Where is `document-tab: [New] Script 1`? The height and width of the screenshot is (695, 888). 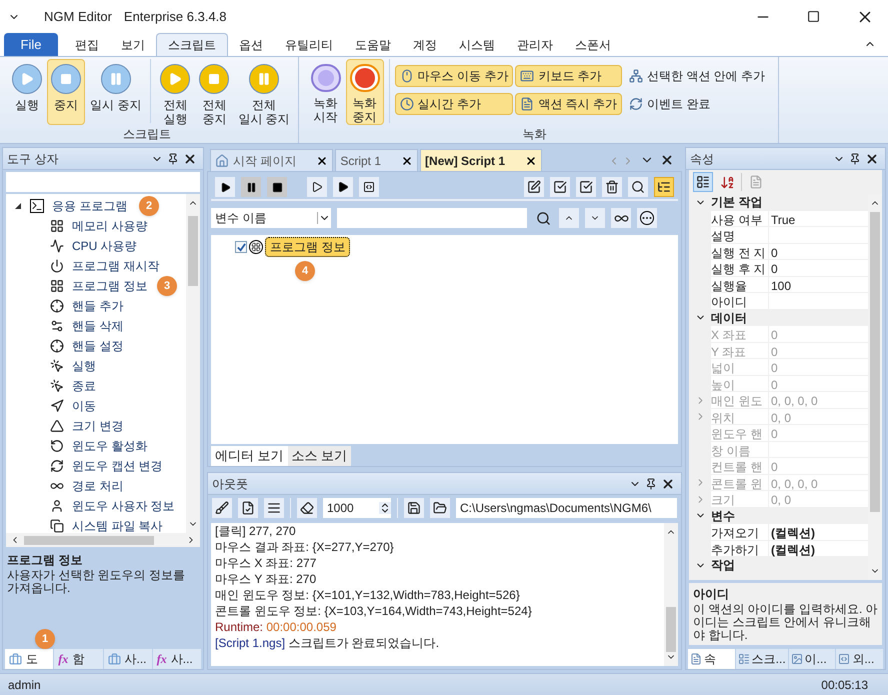
document-tab: [New] Script 1 is located at coordinates (481, 160).